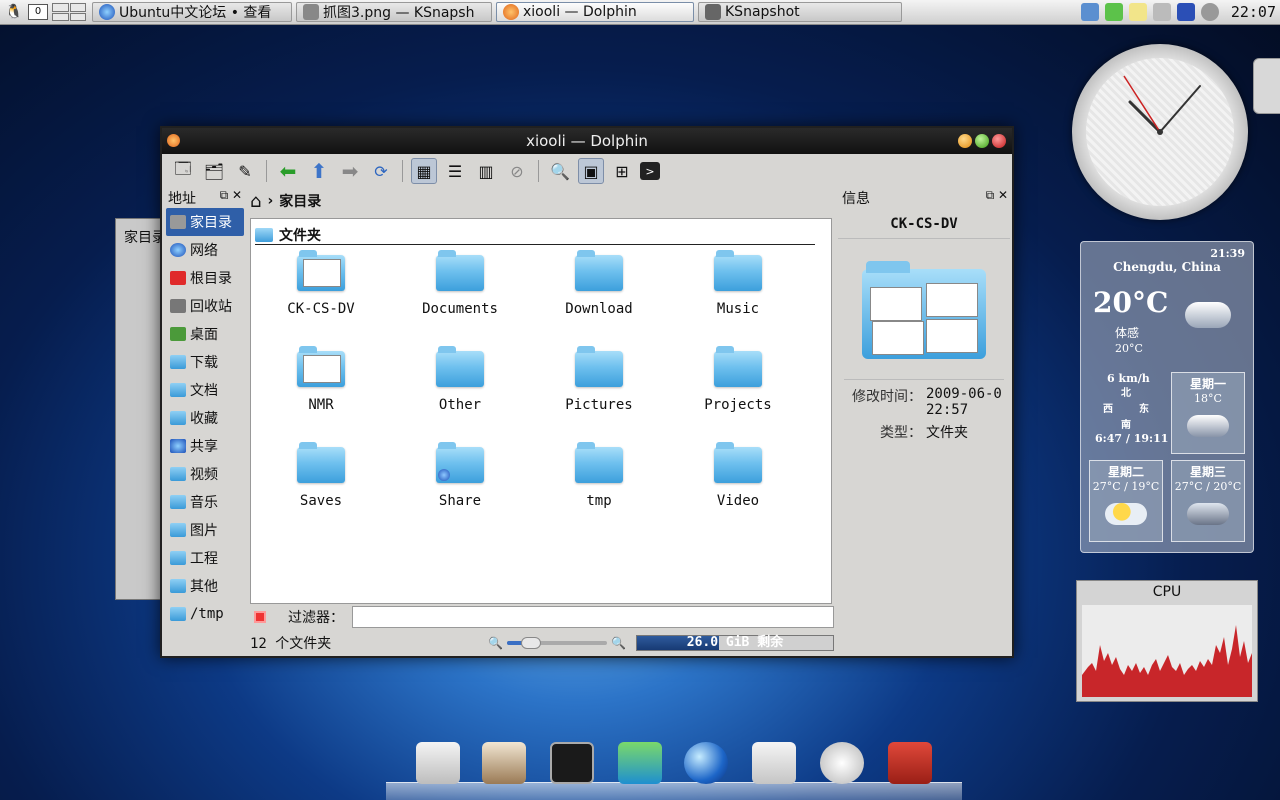 The image size is (1280, 800). I want to click on zoom-in-icon: 🔍, so click(618, 643).